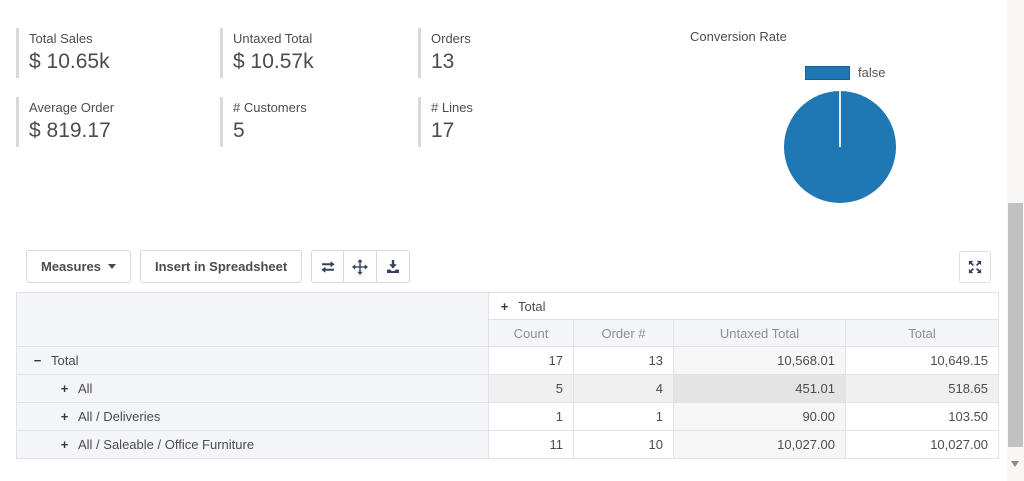 Image resolution: width=1024 pixels, height=481 pixels. I want to click on cell-total: 103.50, so click(922, 416).